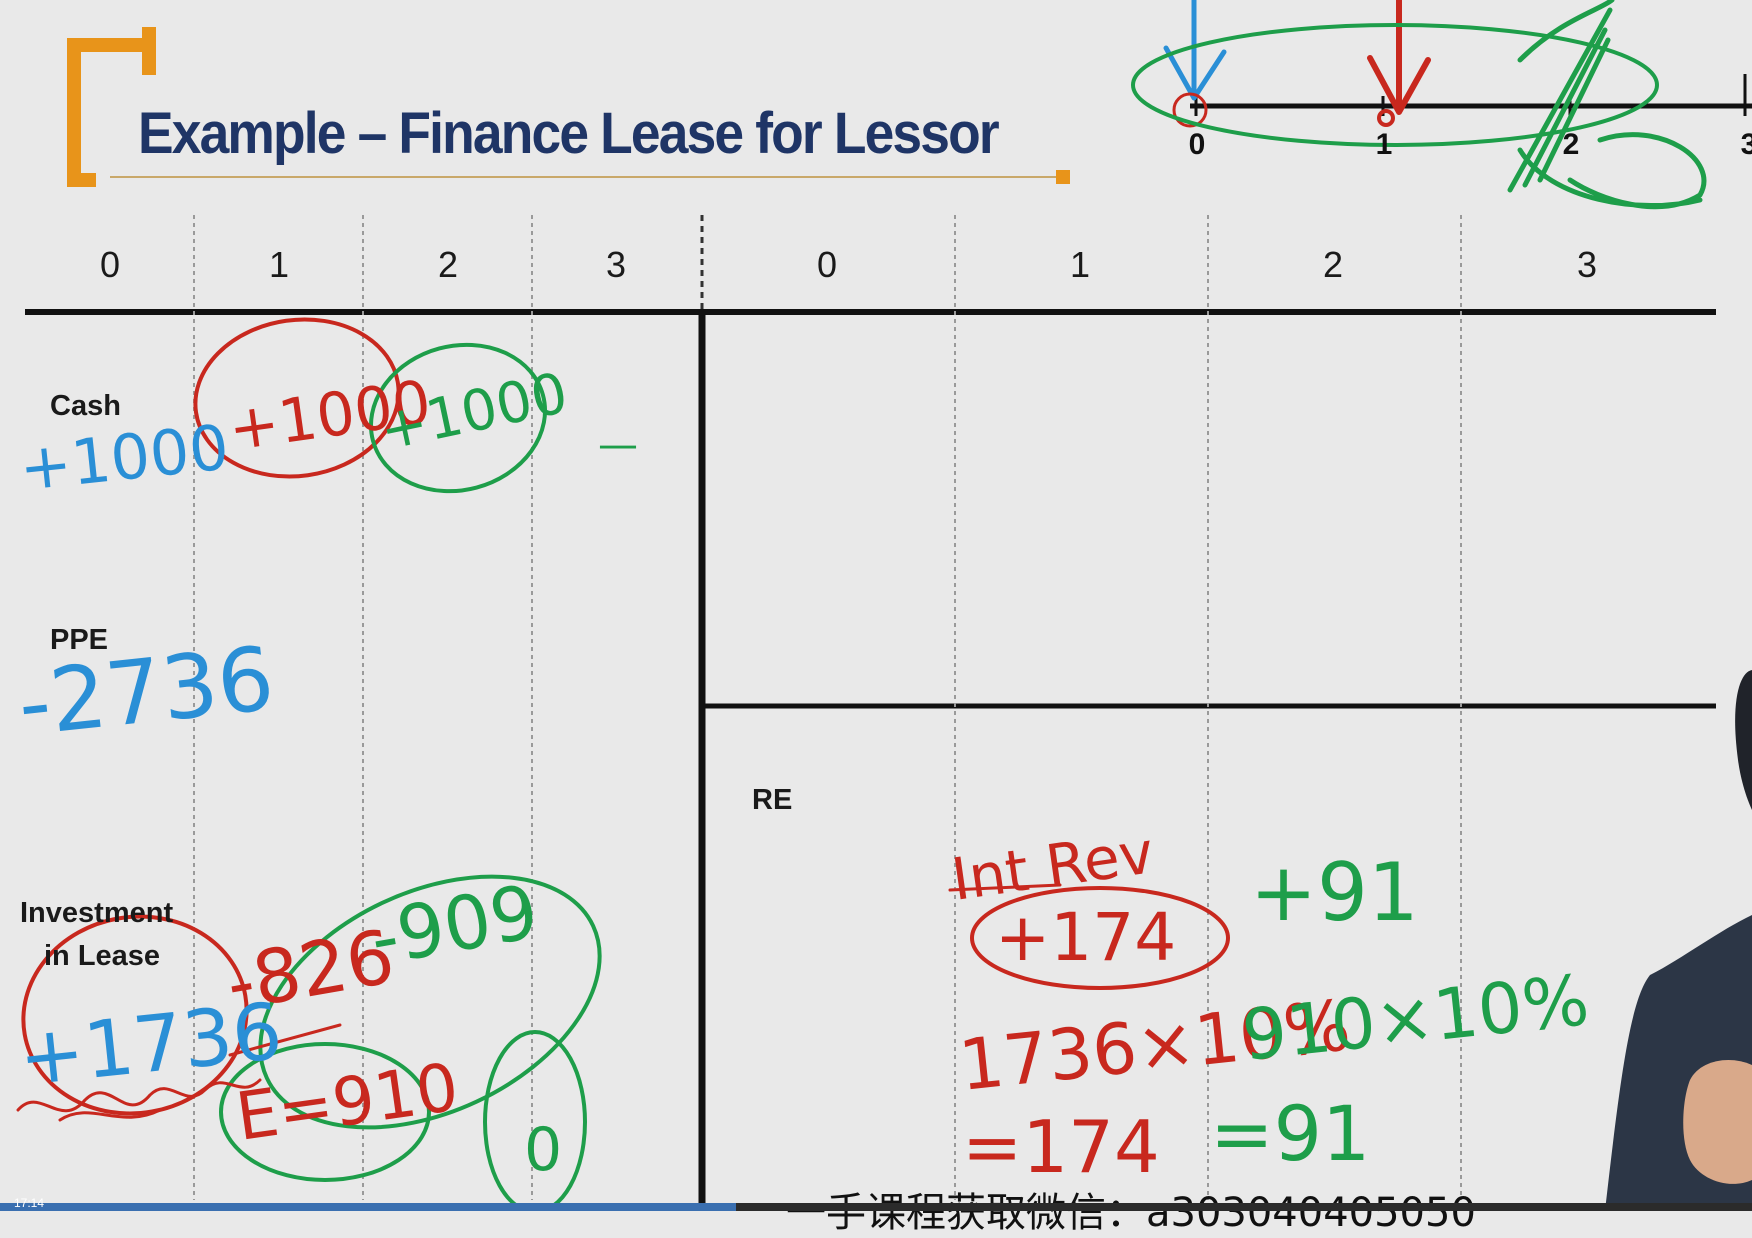  Describe the element at coordinates (1743, 740) in the screenshot. I see `presenter-head` at that location.